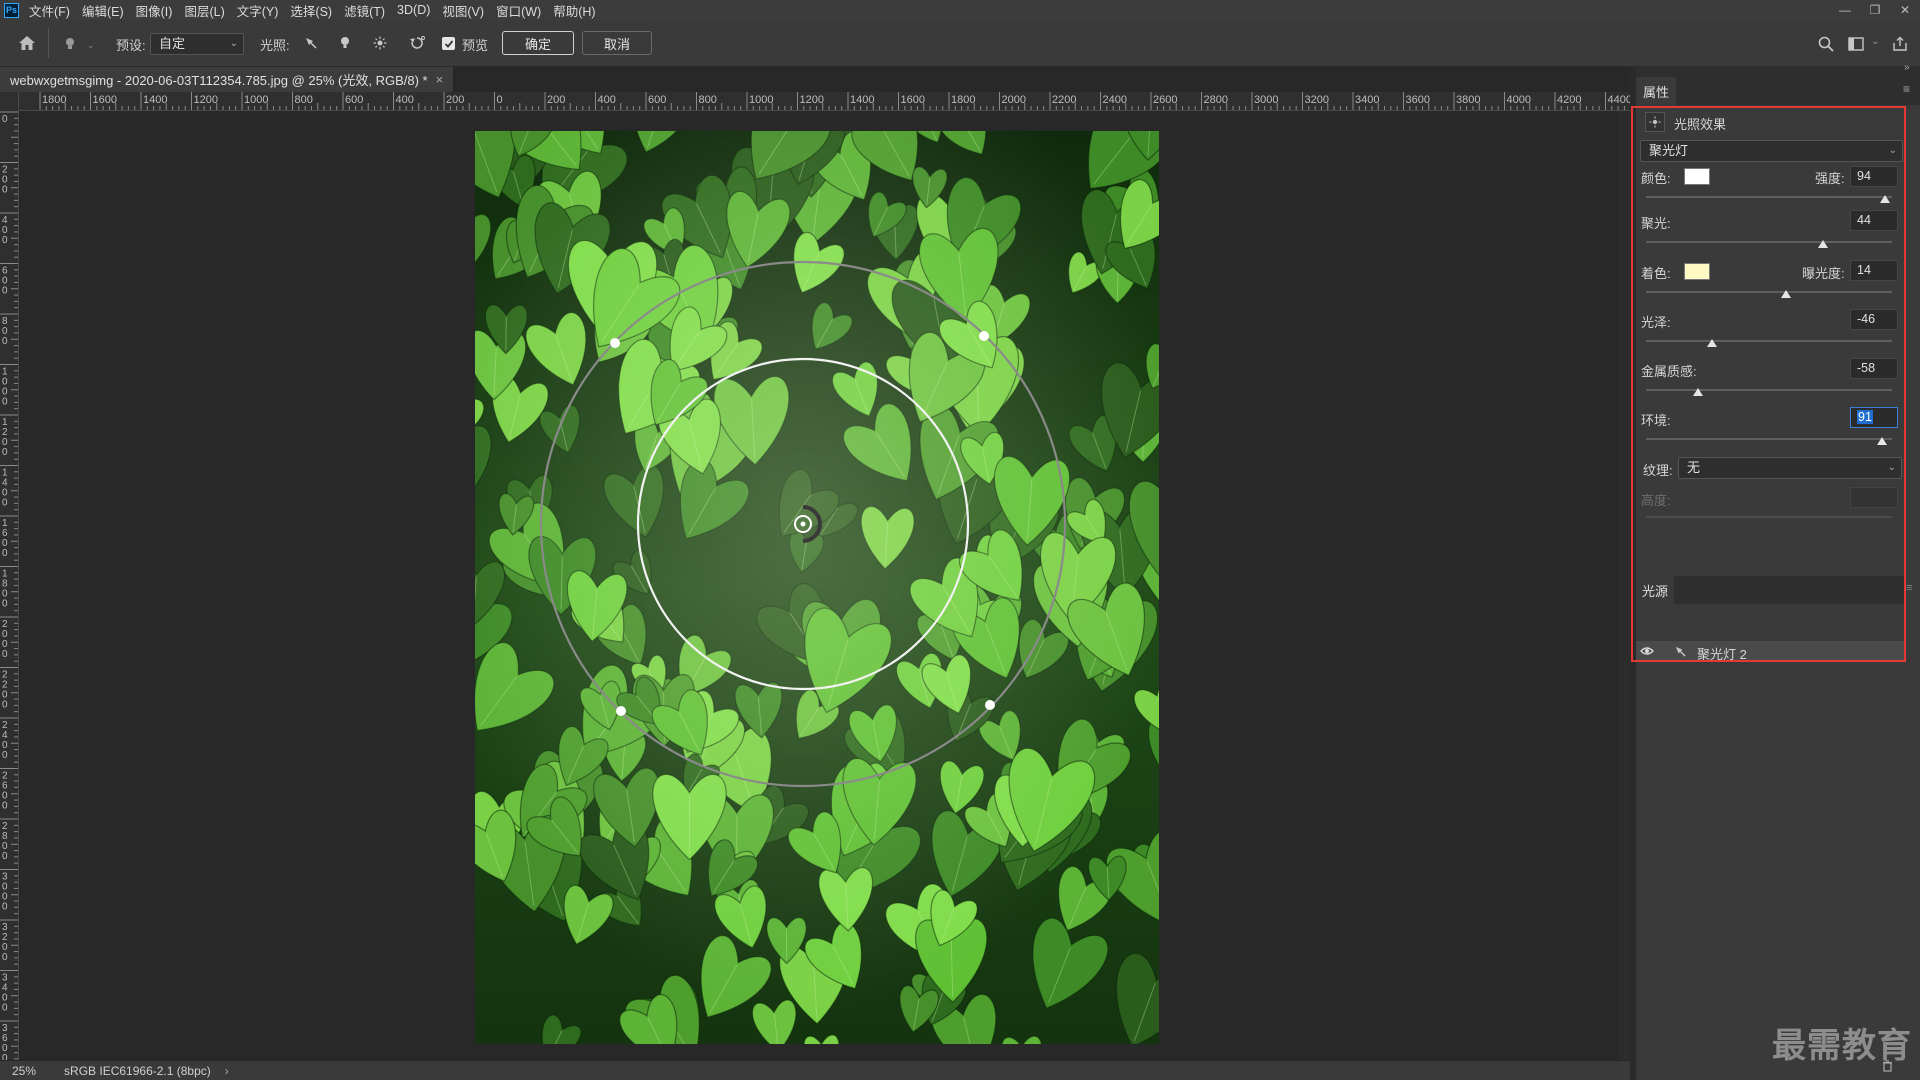 This screenshot has width=1920, height=1080. What do you see at coordinates (1823, 244) in the screenshot?
I see `hotspot-slider-thumb` at bounding box center [1823, 244].